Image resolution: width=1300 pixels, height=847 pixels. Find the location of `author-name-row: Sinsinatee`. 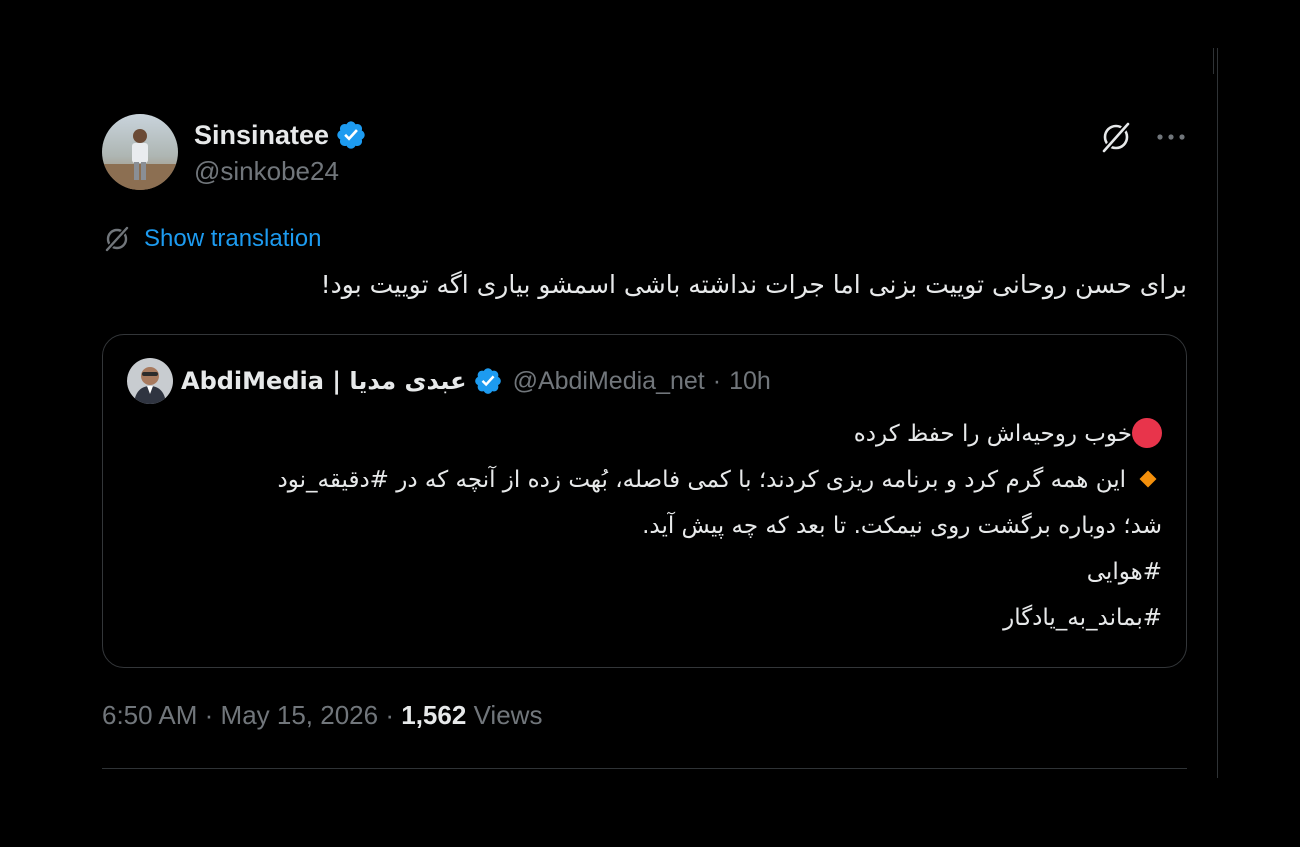

author-name-row: Sinsinatee is located at coordinates (280, 135).